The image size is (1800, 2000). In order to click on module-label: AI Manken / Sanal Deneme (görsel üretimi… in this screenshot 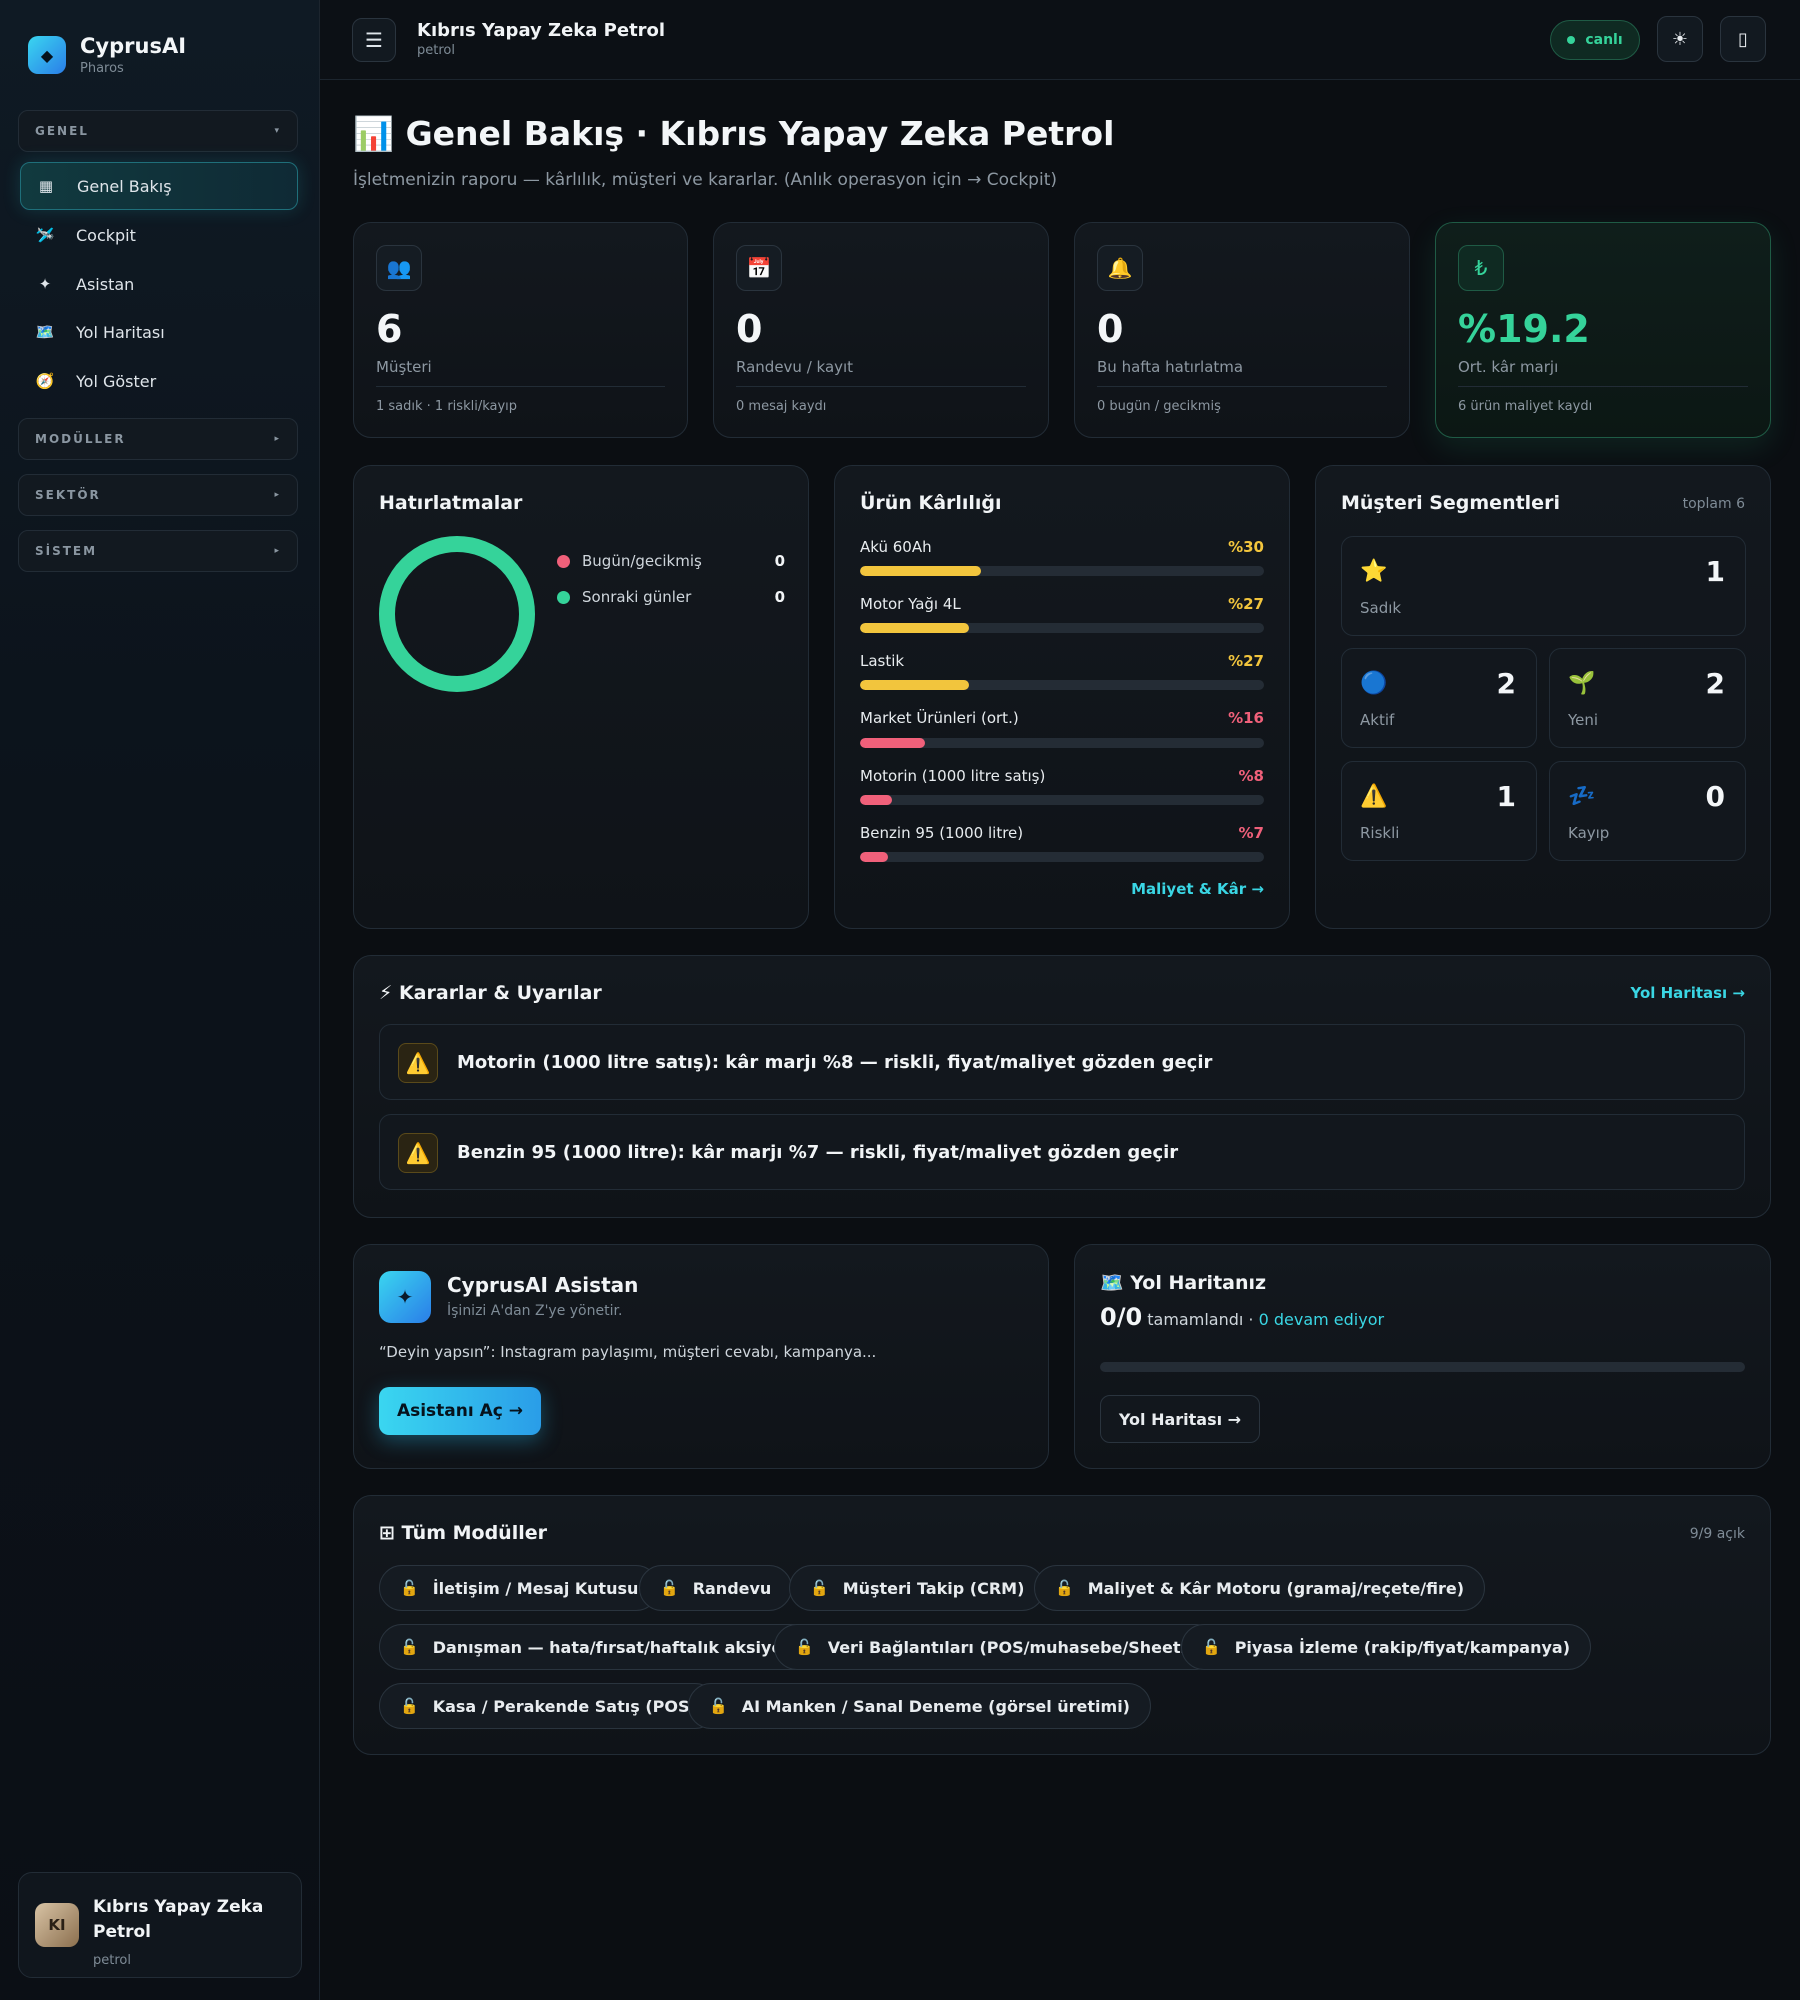, I will do `click(935, 1706)`.